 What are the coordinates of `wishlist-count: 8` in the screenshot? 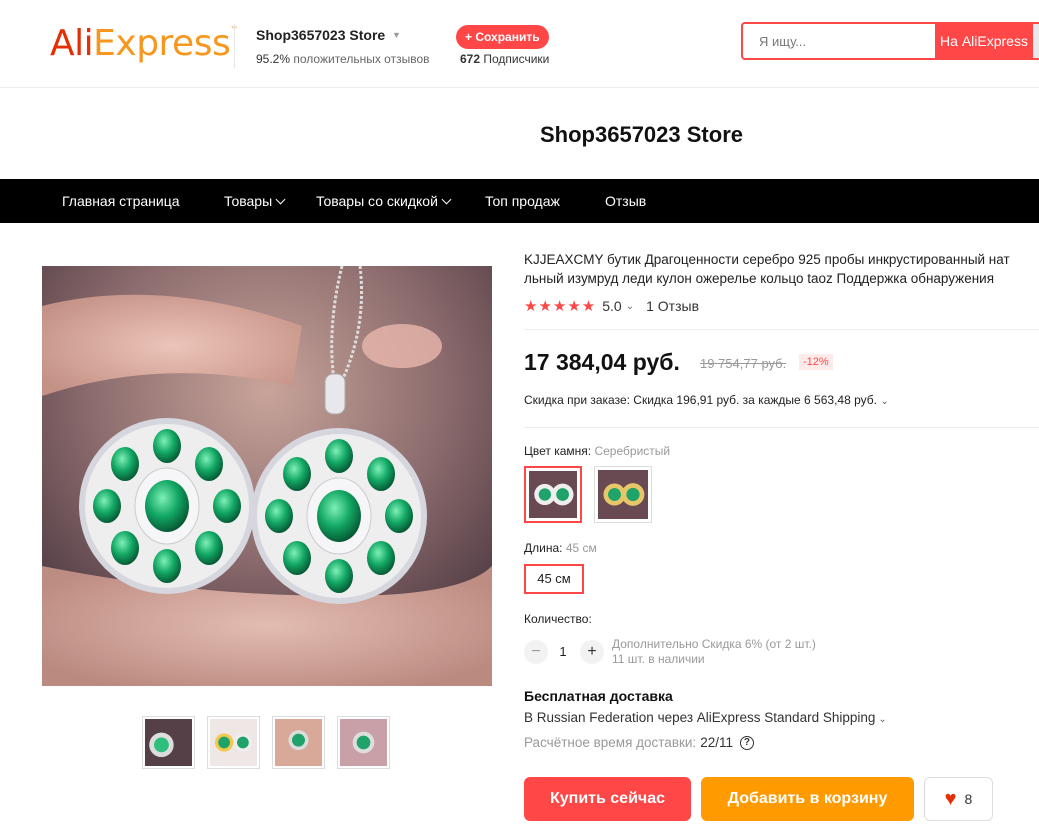 It's located at (968, 799).